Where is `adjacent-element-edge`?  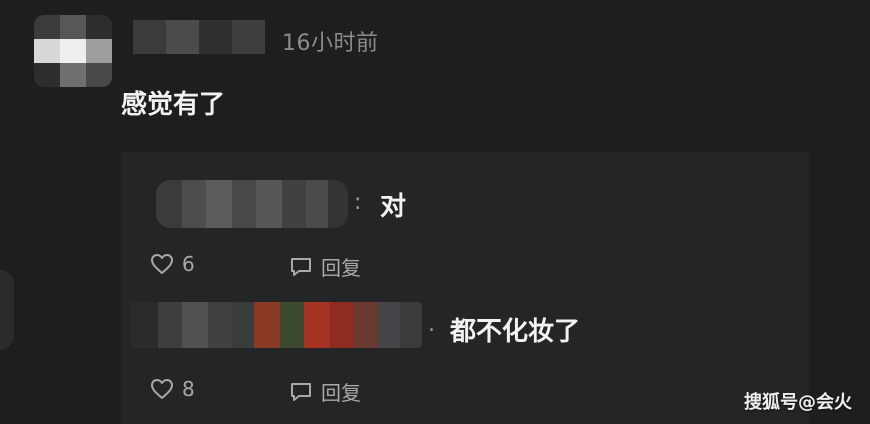
adjacent-element-edge is located at coordinates (7, 310).